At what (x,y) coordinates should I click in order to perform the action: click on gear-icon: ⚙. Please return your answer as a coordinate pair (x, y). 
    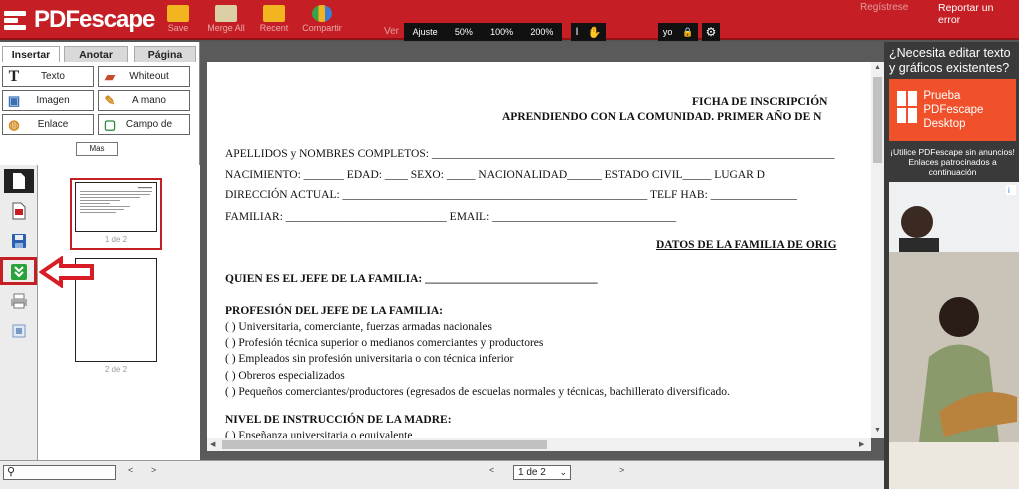
    Looking at the image, I should click on (711, 32).